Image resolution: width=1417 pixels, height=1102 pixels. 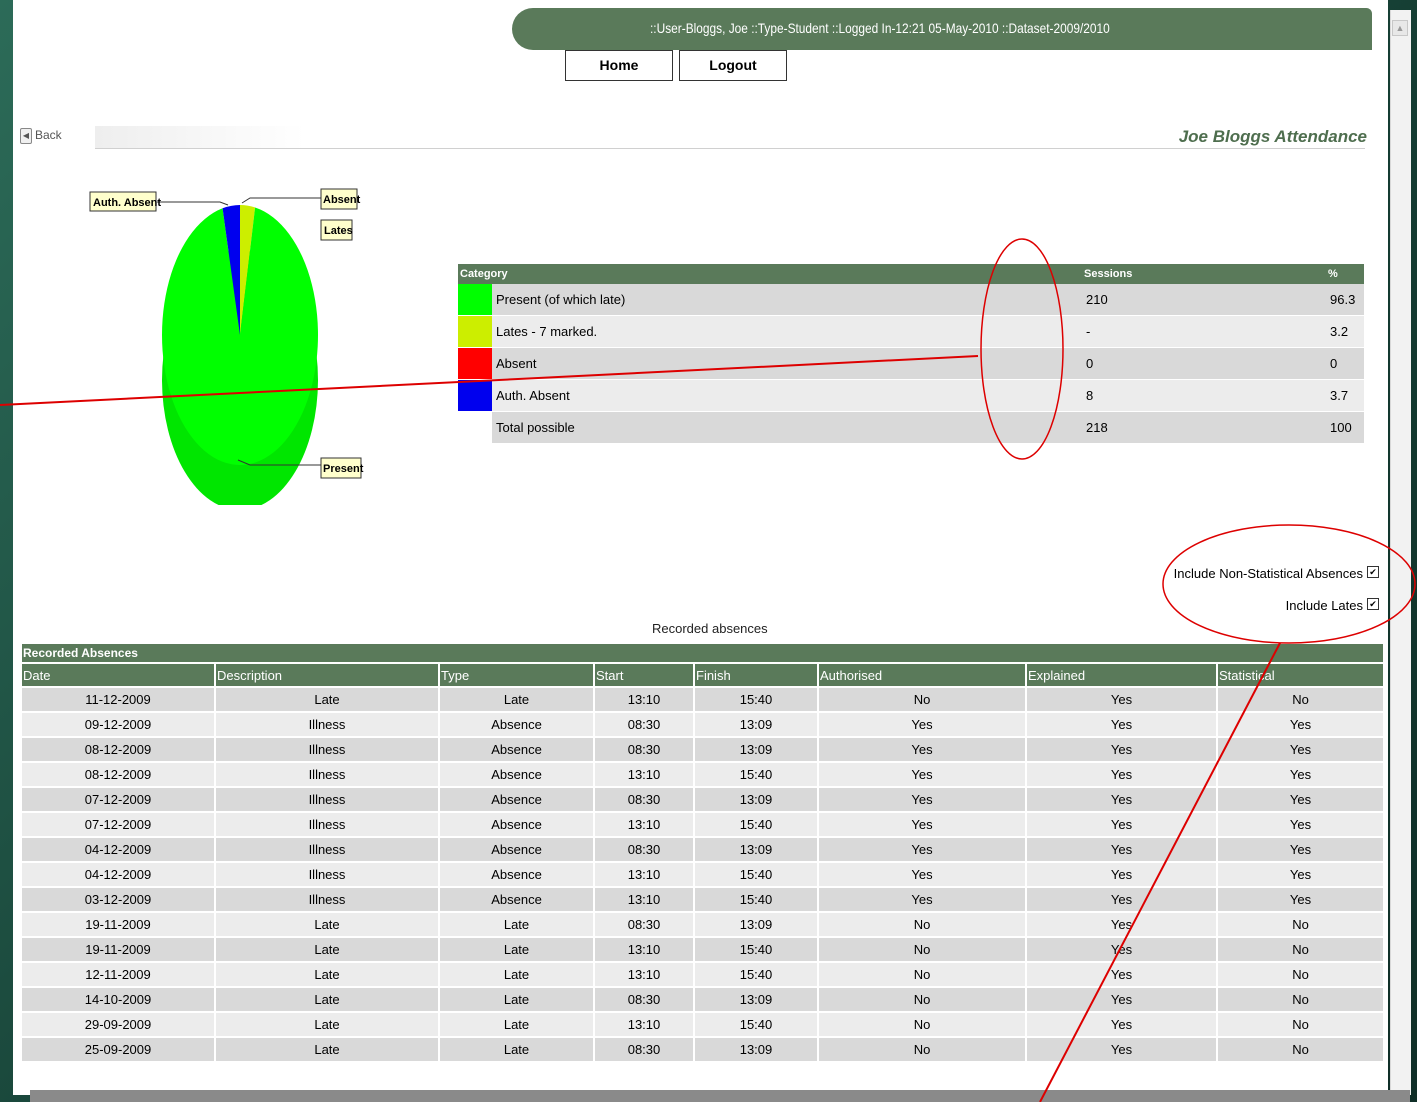 What do you see at coordinates (1345, 363) in the screenshot?
I see `summary-percent-cell: 0` at bounding box center [1345, 363].